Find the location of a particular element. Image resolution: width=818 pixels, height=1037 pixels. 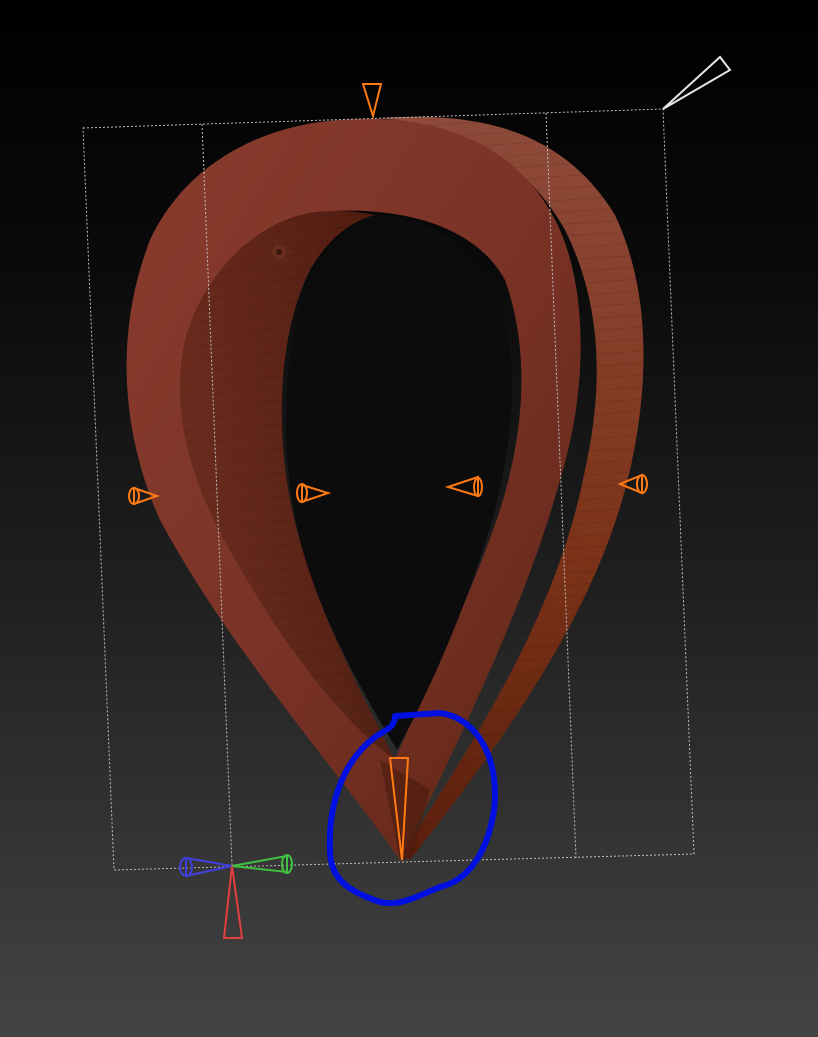

axis-y-handle is located at coordinates (262, 864).